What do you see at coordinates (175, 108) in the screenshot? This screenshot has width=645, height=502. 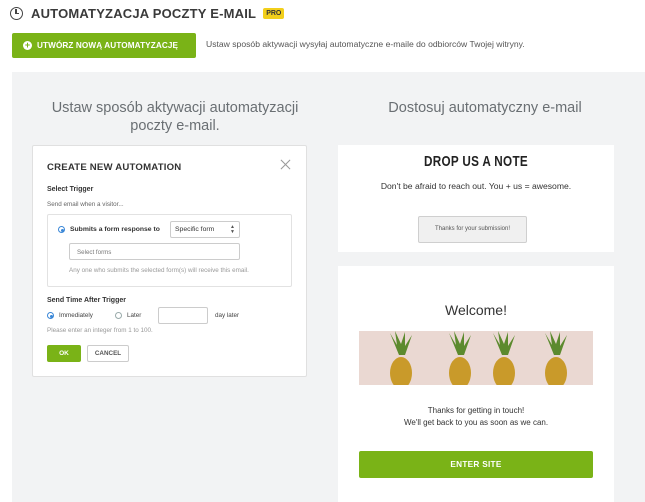 I see `left-heading-line1: Ustaw sposób aktywacji automatyzacji` at bounding box center [175, 108].